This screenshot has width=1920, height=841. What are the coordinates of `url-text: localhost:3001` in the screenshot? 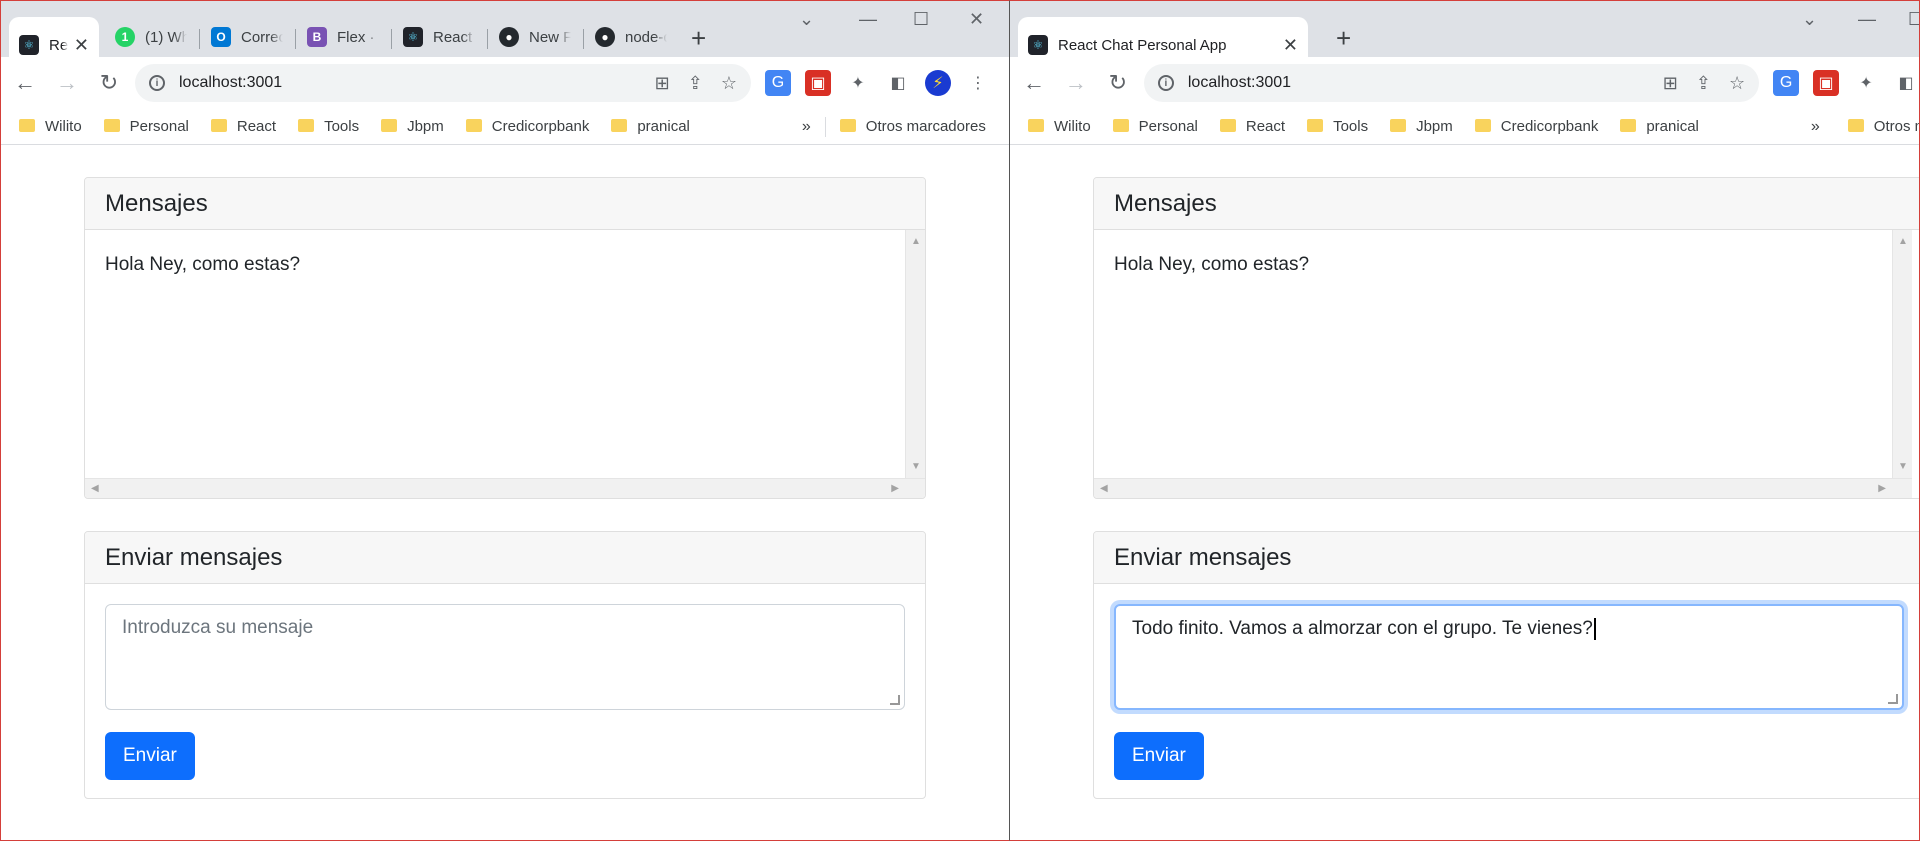 It's located at (231, 82).